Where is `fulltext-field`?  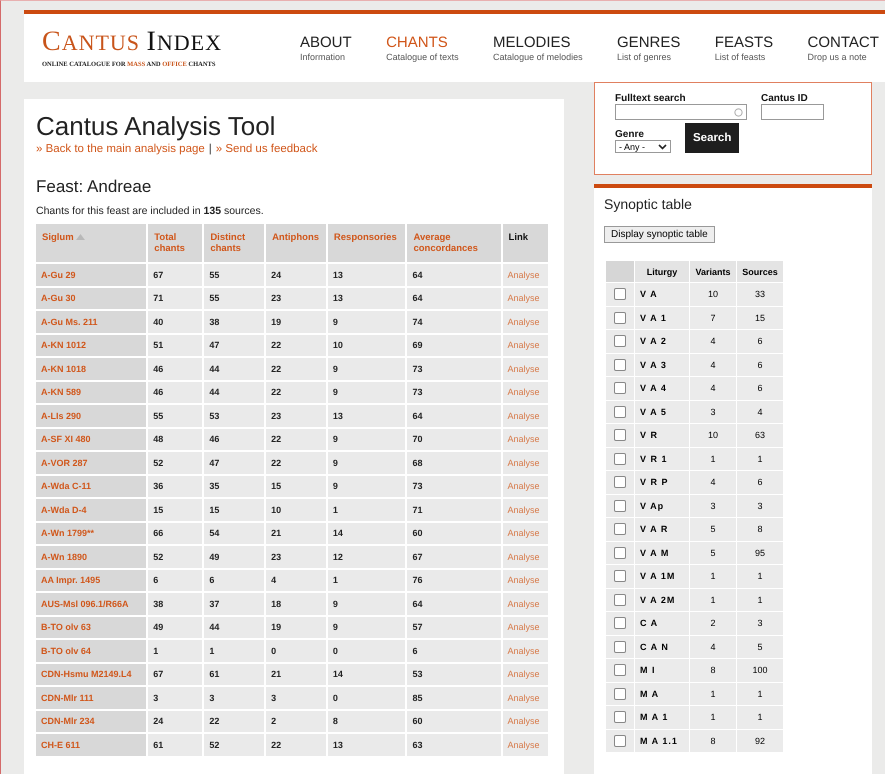
fulltext-field is located at coordinates (681, 112).